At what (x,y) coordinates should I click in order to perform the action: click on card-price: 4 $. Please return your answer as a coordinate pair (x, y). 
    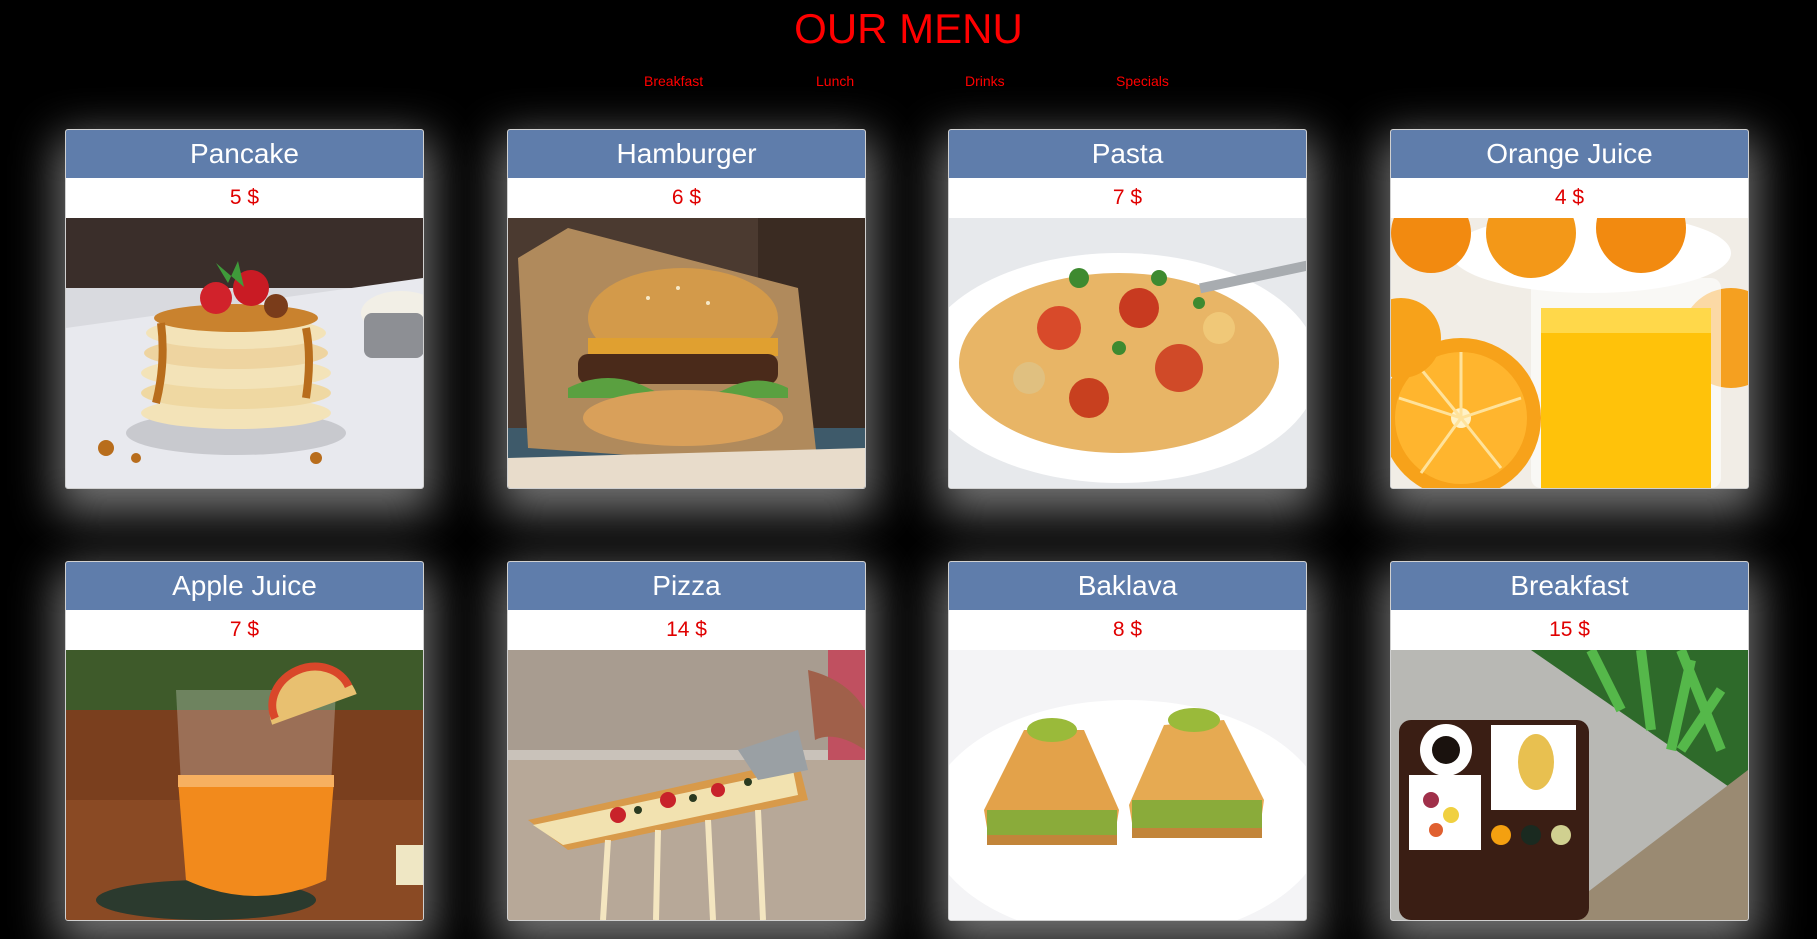
    Looking at the image, I should click on (1569, 198).